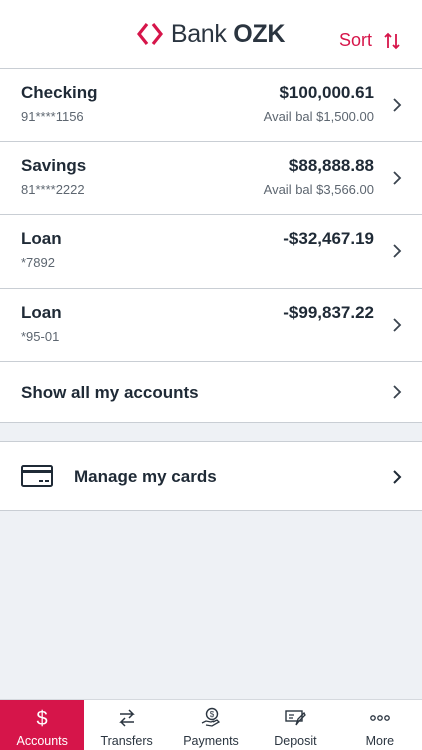  What do you see at coordinates (38, 262) in the screenshot?
I see `account-number: *7892` at bounding box center [38, 262].